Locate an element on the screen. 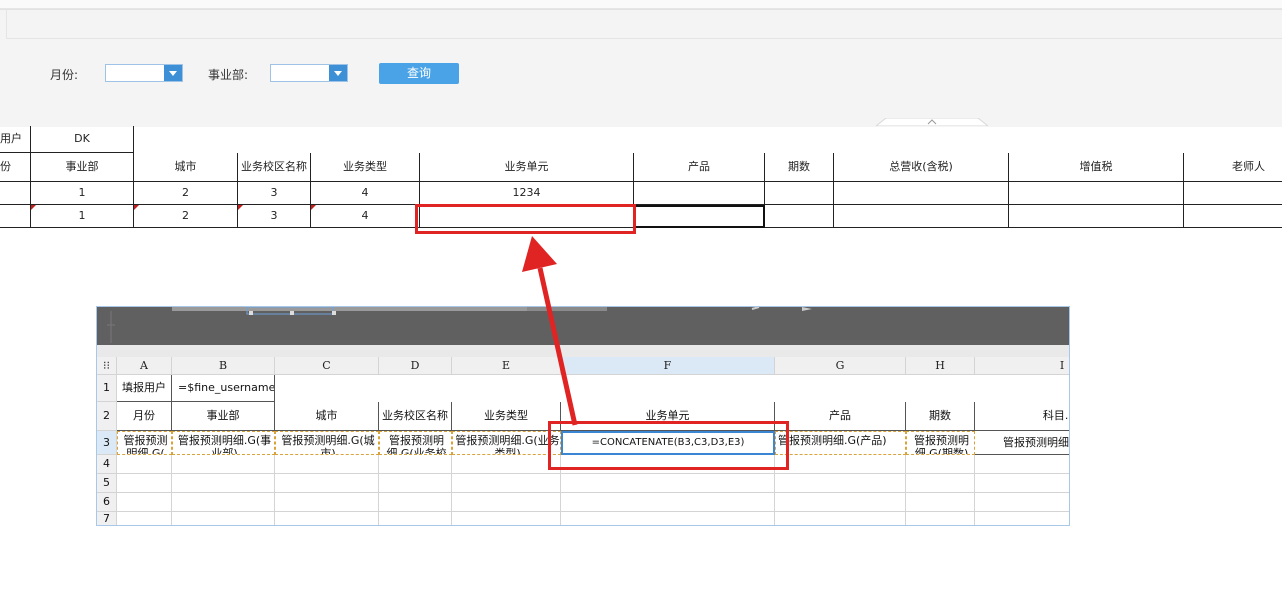  header-city: 城市 is located at coordinates (186, 167).